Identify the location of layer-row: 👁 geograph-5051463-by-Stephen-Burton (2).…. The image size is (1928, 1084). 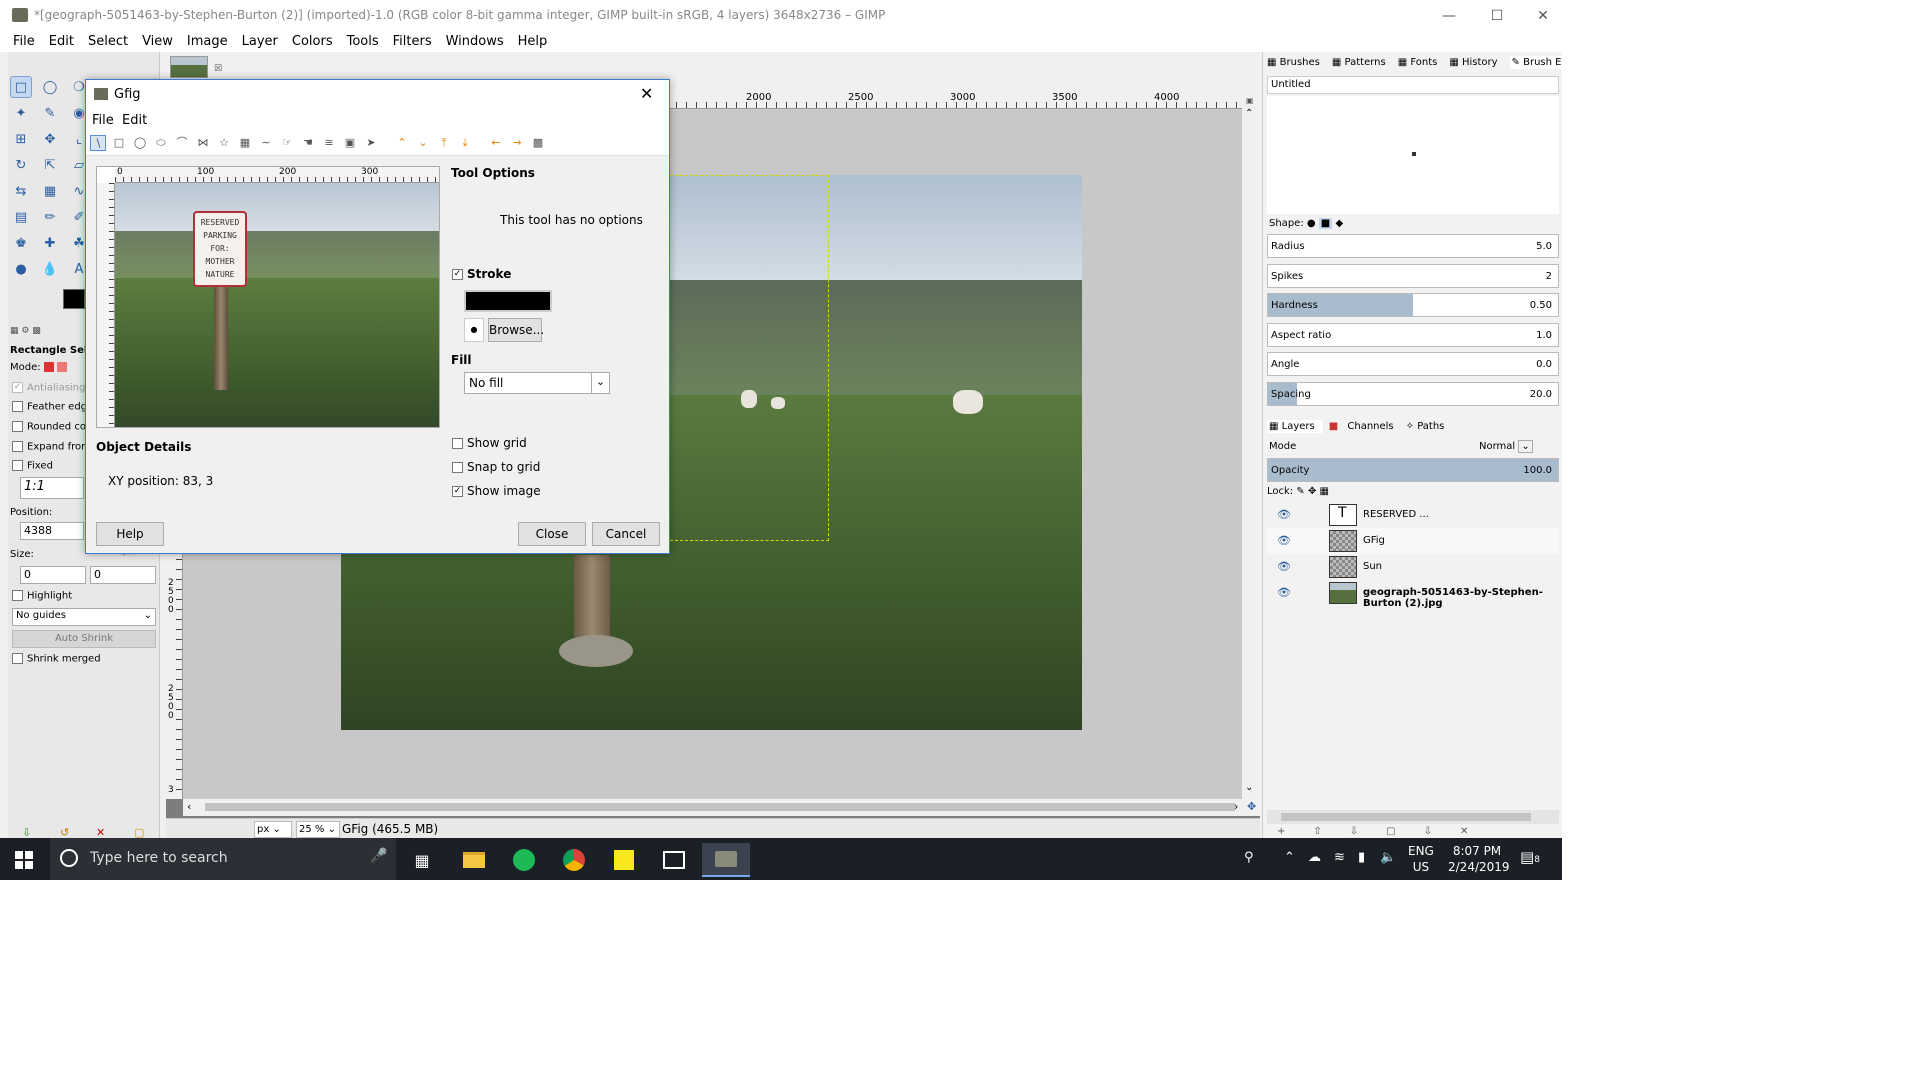
(1413, 594).